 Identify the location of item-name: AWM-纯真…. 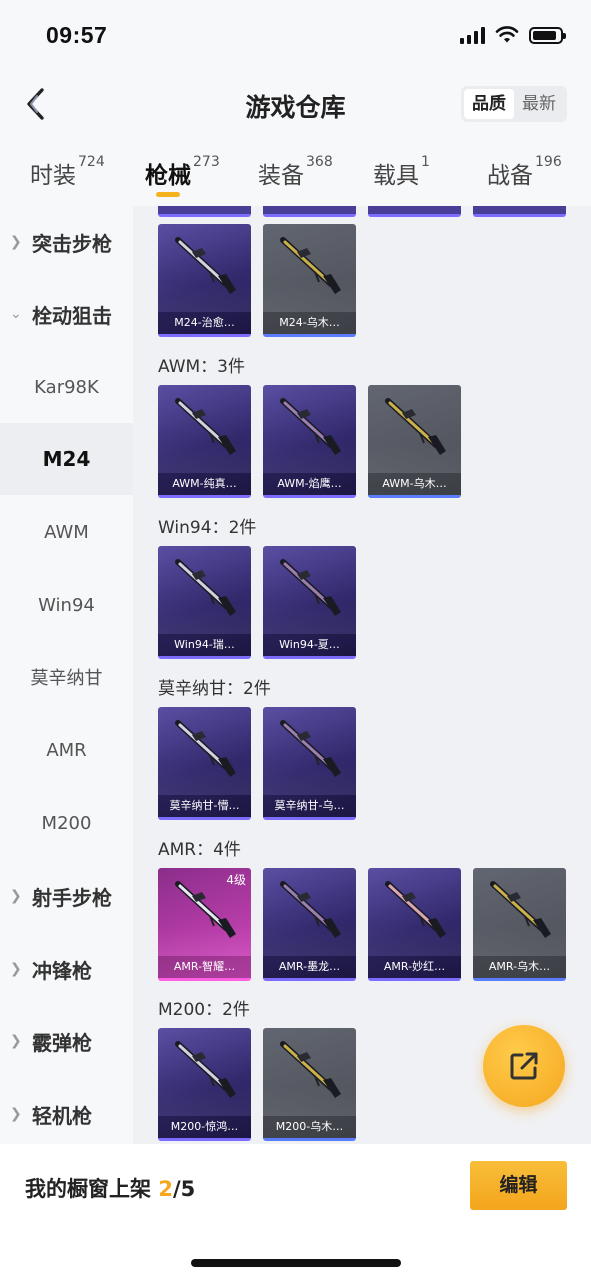
(204, 484).